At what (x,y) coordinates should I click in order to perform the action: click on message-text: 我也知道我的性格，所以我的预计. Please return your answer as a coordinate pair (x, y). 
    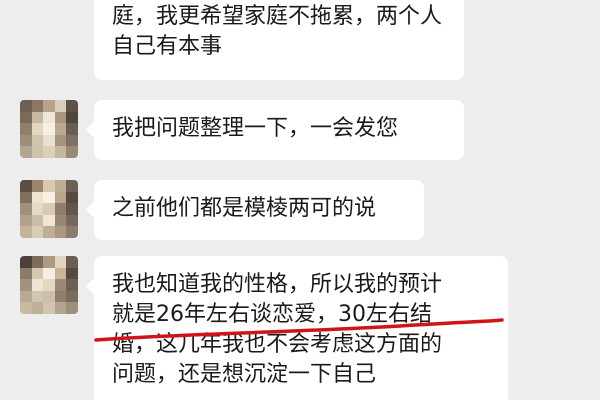
    Looking at the image, I should click on (277, 284).